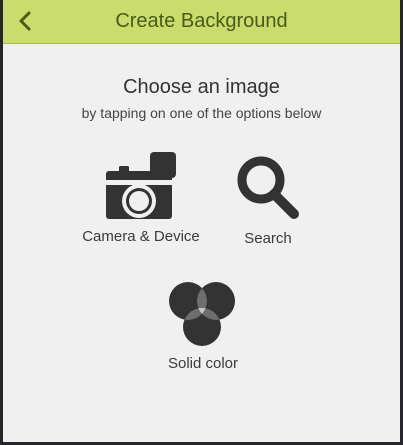  Describe the element at coordinates (141, 236) in the screenshot. I see `camera-device-label: Camera & Device` at that location.